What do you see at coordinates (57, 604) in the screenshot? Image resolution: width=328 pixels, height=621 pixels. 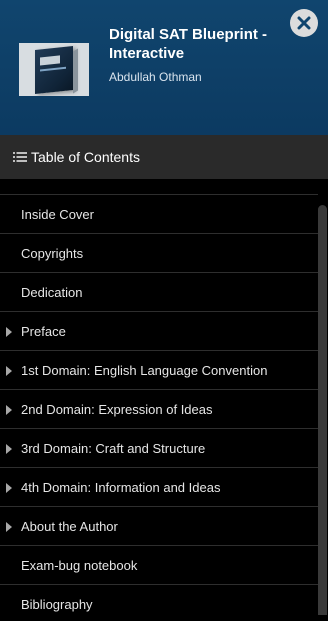 I see `toc-item-label: Bibliography` at bounding box center [57, 604].